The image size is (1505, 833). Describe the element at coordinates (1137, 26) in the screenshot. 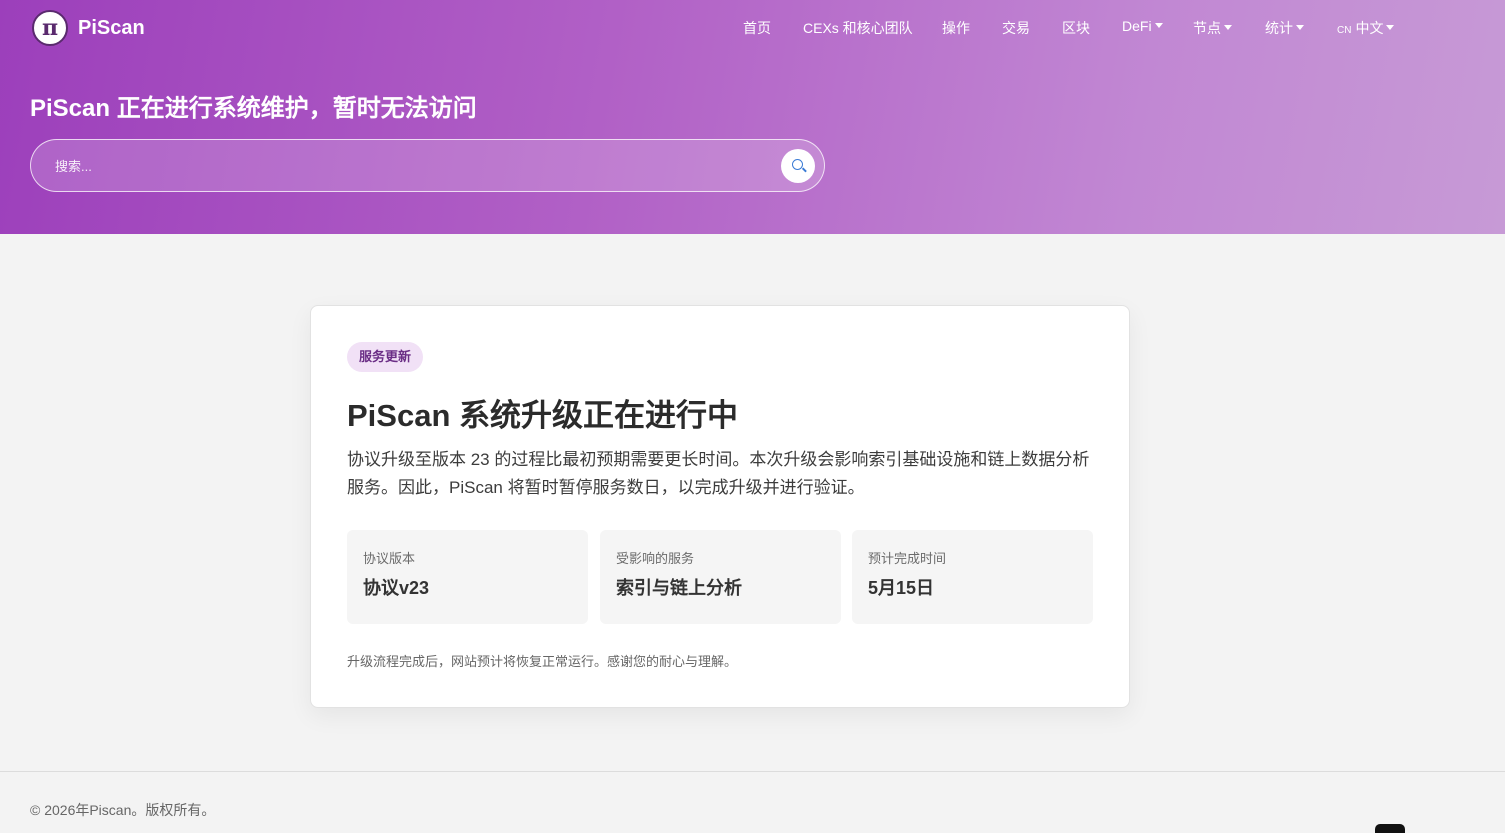

I see `nav-defi-label: DeFi` at that location.